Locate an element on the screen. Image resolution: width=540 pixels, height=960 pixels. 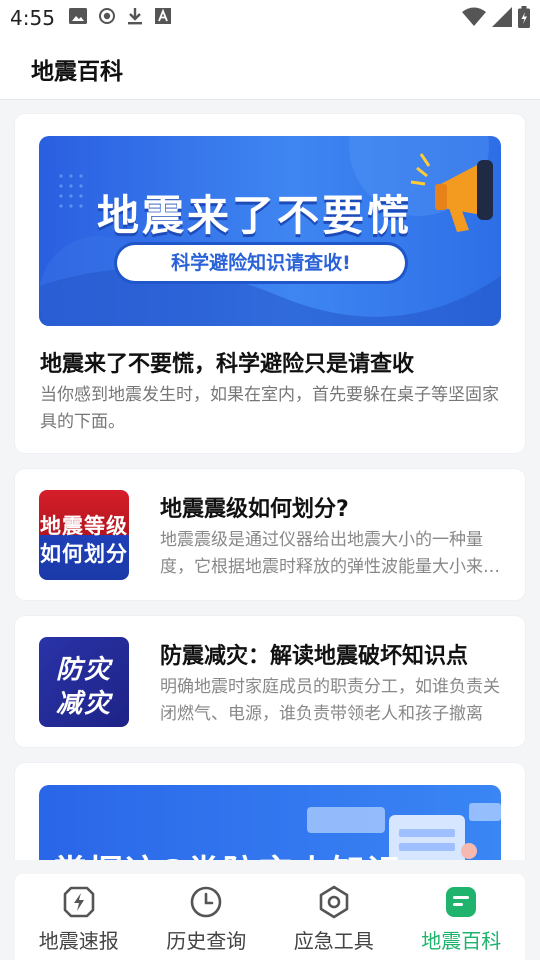
thumbnail-text-line1: 防灾 is located at coordinates (83, 670).